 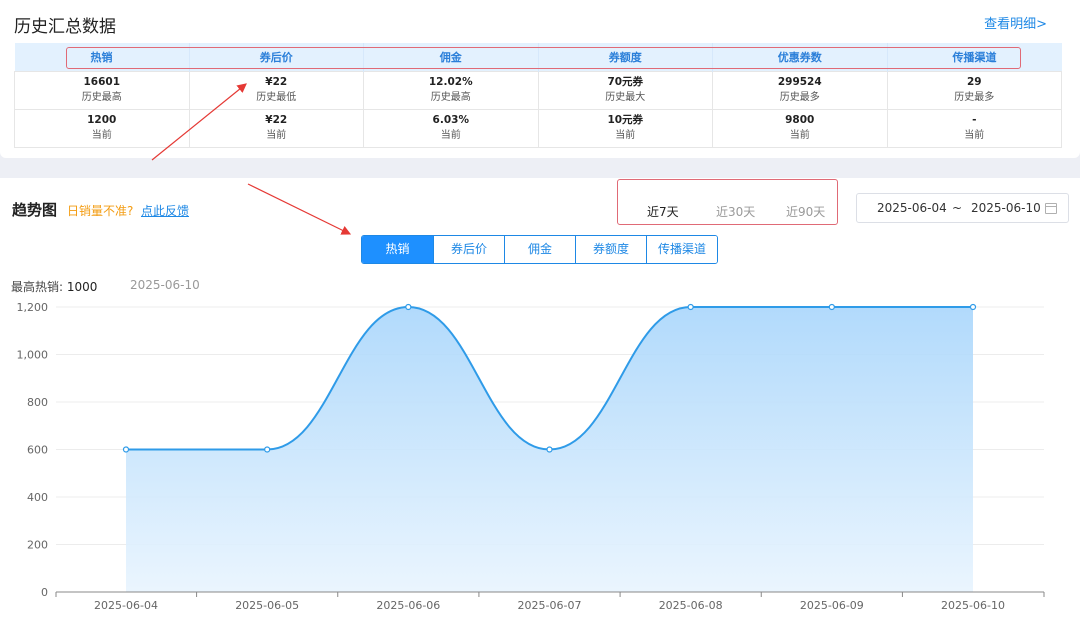 I want to click on arrow-to-tabs, so click(x=299, y=209).